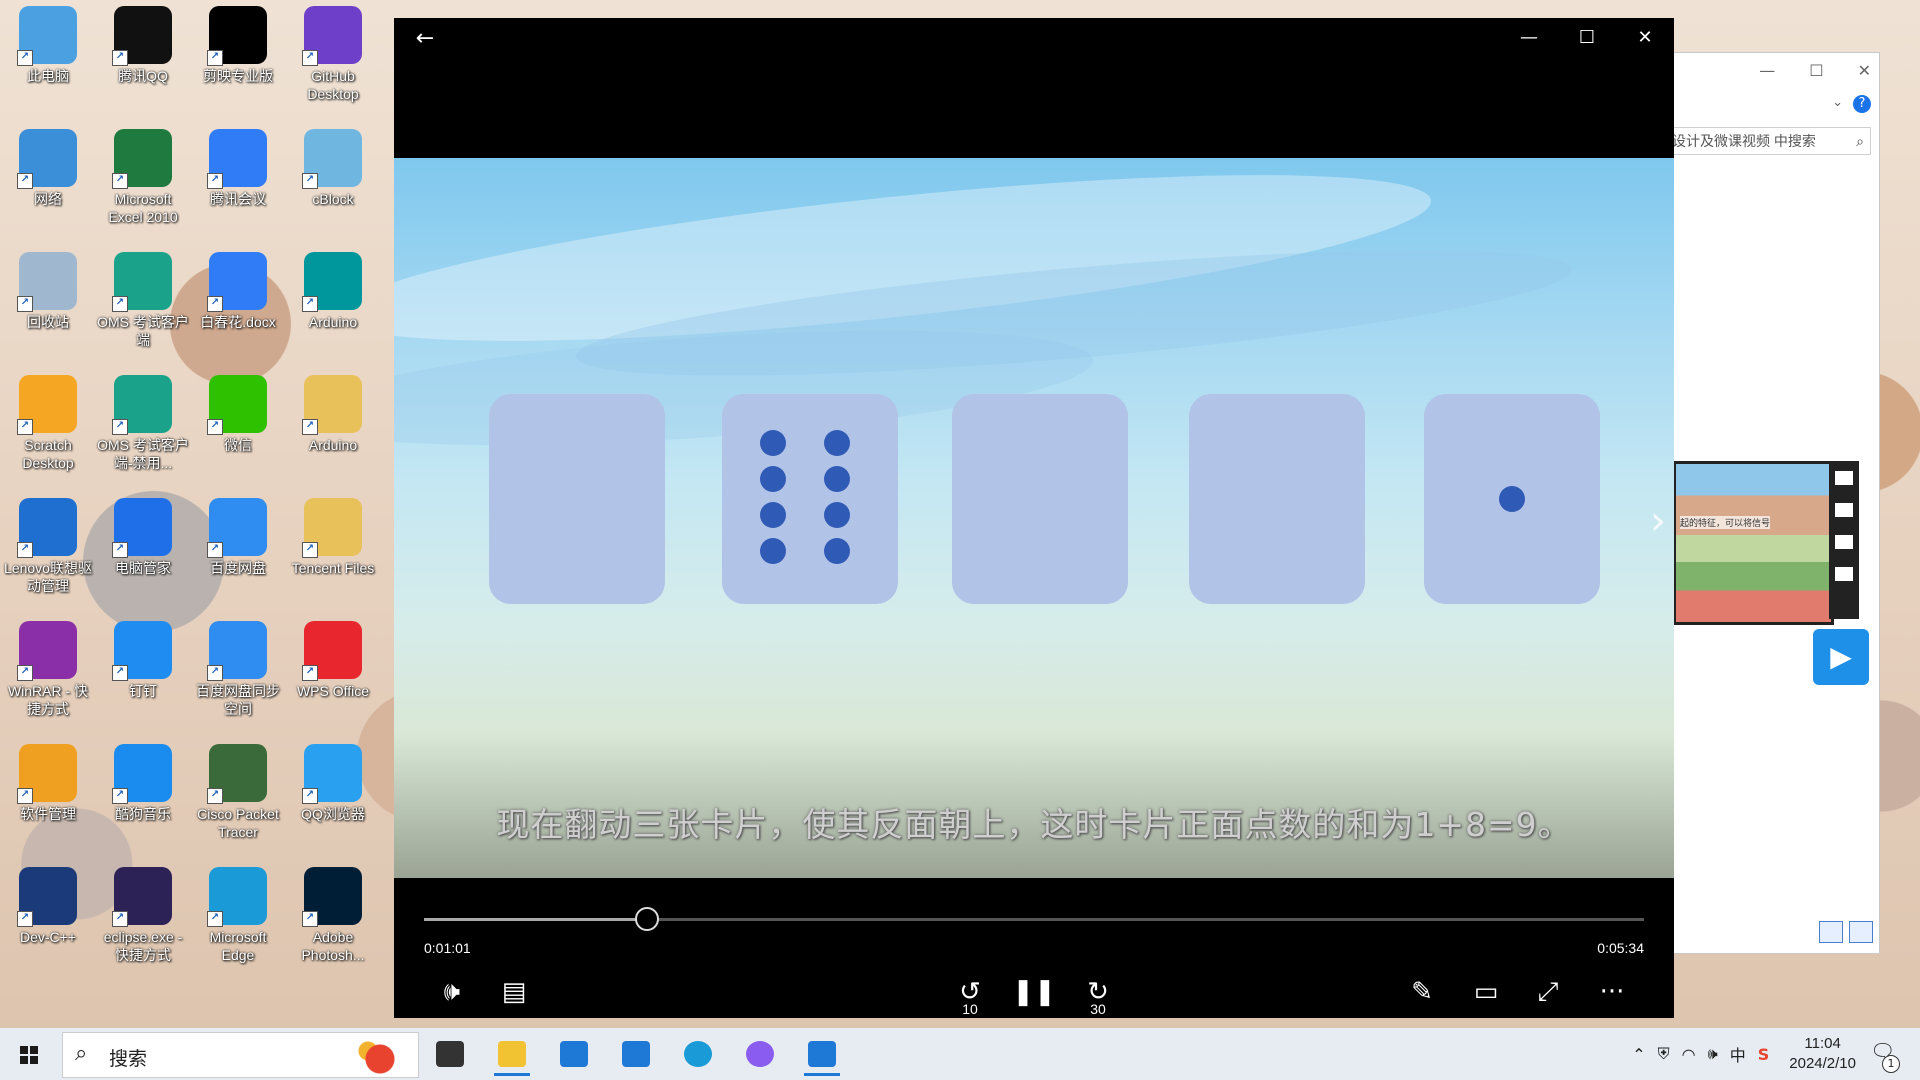  I want to click on desktop-icon: ↗ WinRAR - 快捷方式, so click(48, 667).